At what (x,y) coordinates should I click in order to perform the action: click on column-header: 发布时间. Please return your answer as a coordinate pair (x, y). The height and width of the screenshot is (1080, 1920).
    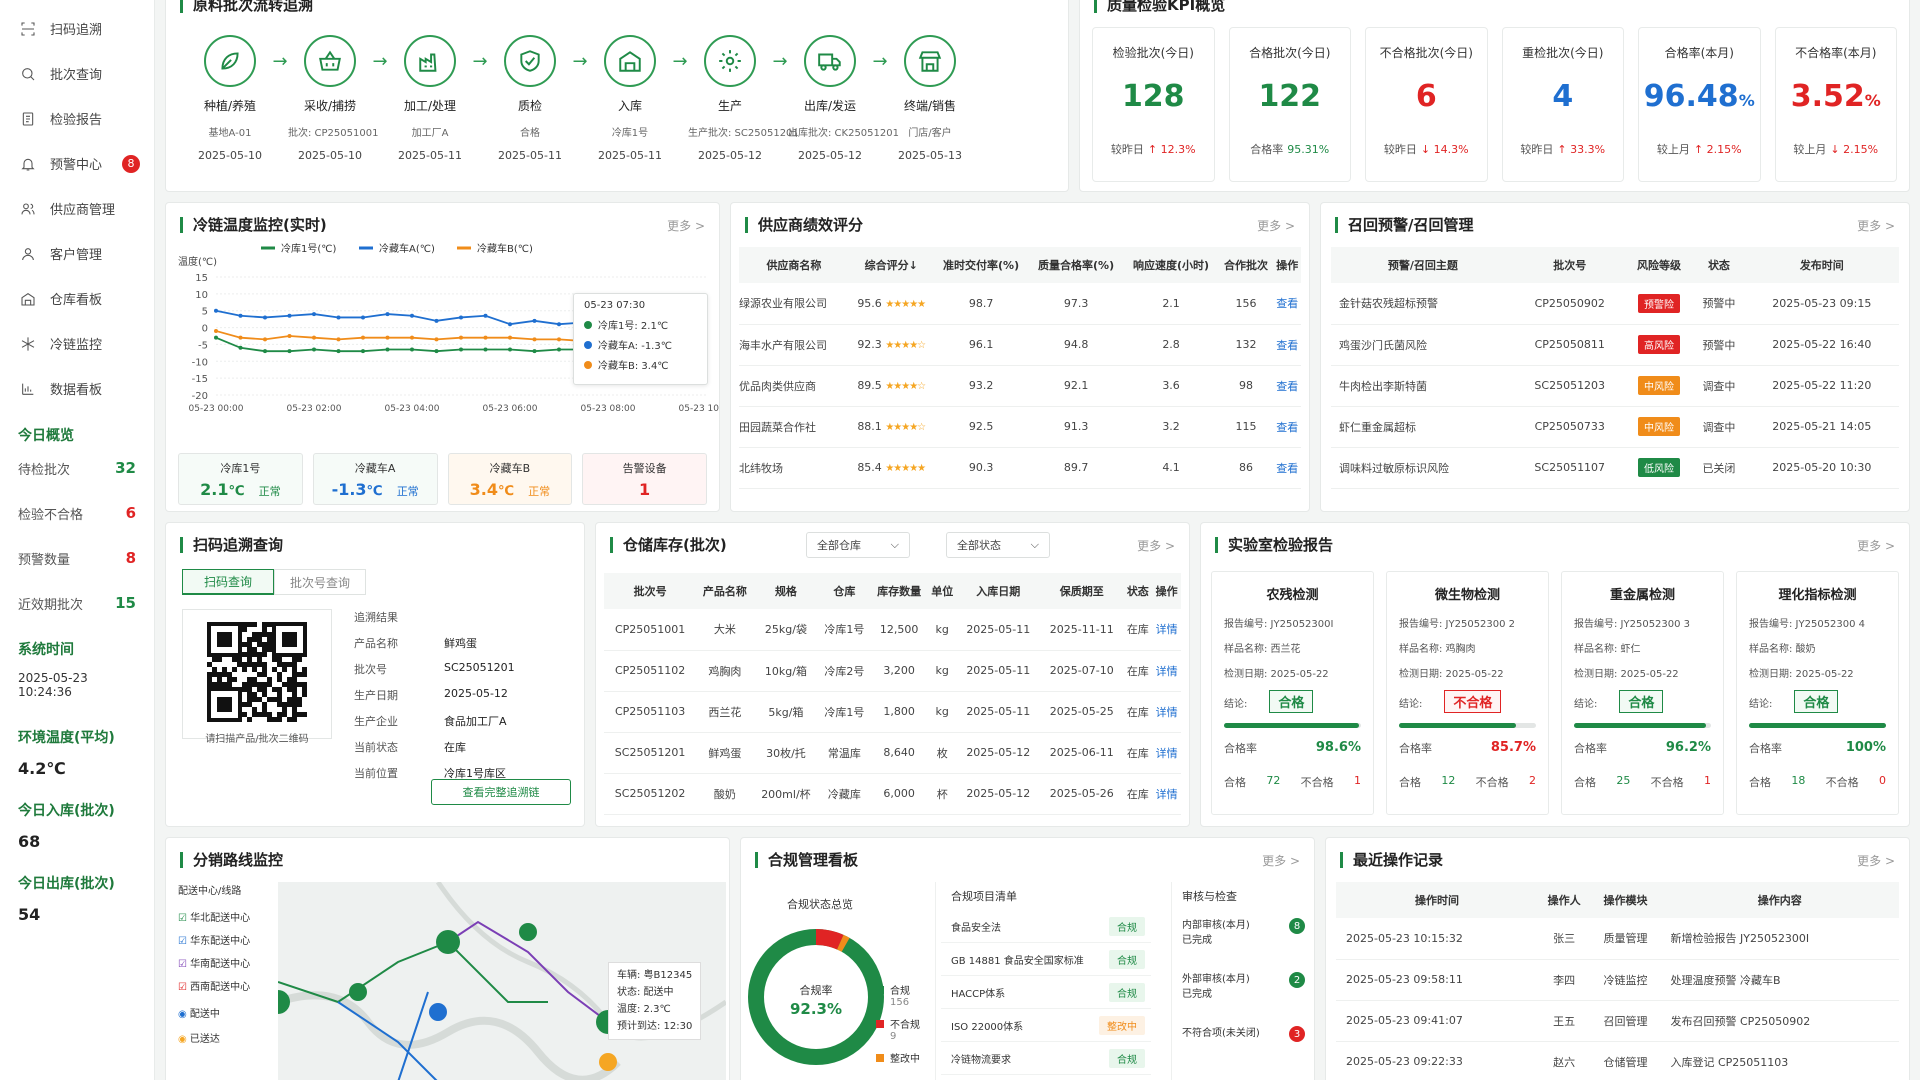
    Looking at the image, I should click on (1821, 265).